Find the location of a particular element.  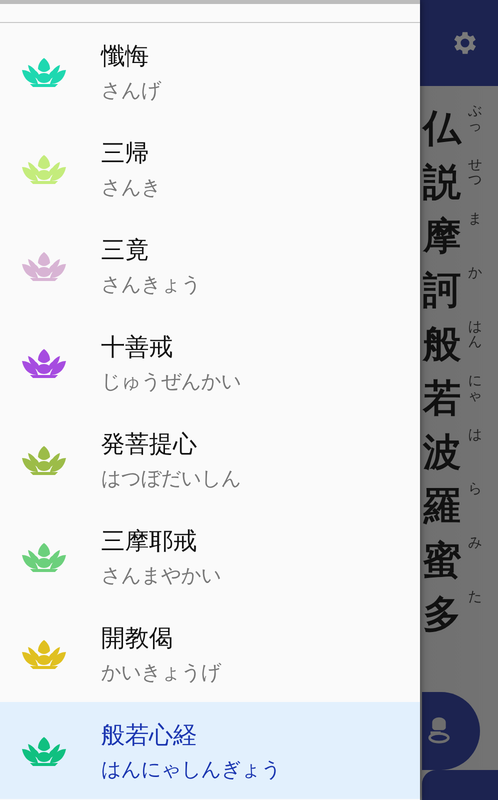

menu-item: 三竟 さんきょう is located at coordinates (210, 265).